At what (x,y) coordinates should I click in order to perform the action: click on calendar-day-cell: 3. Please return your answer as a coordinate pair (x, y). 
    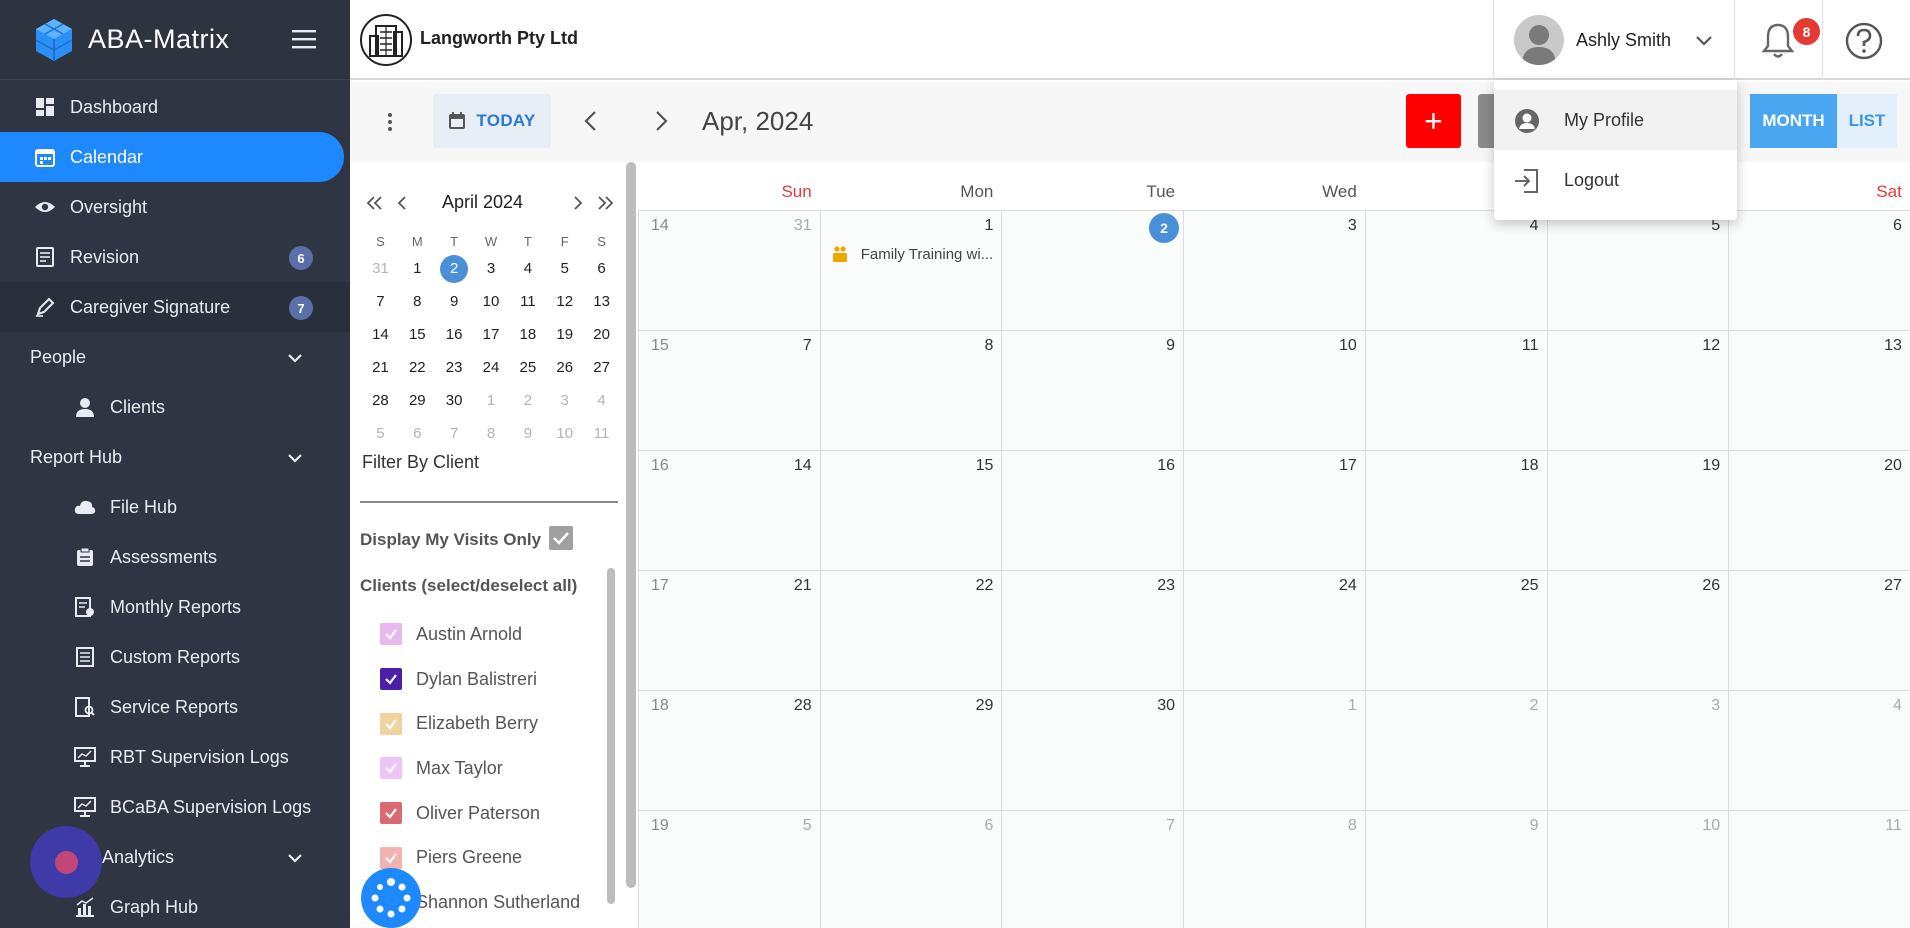
    Looking at the image, I should click on (1274, 271).